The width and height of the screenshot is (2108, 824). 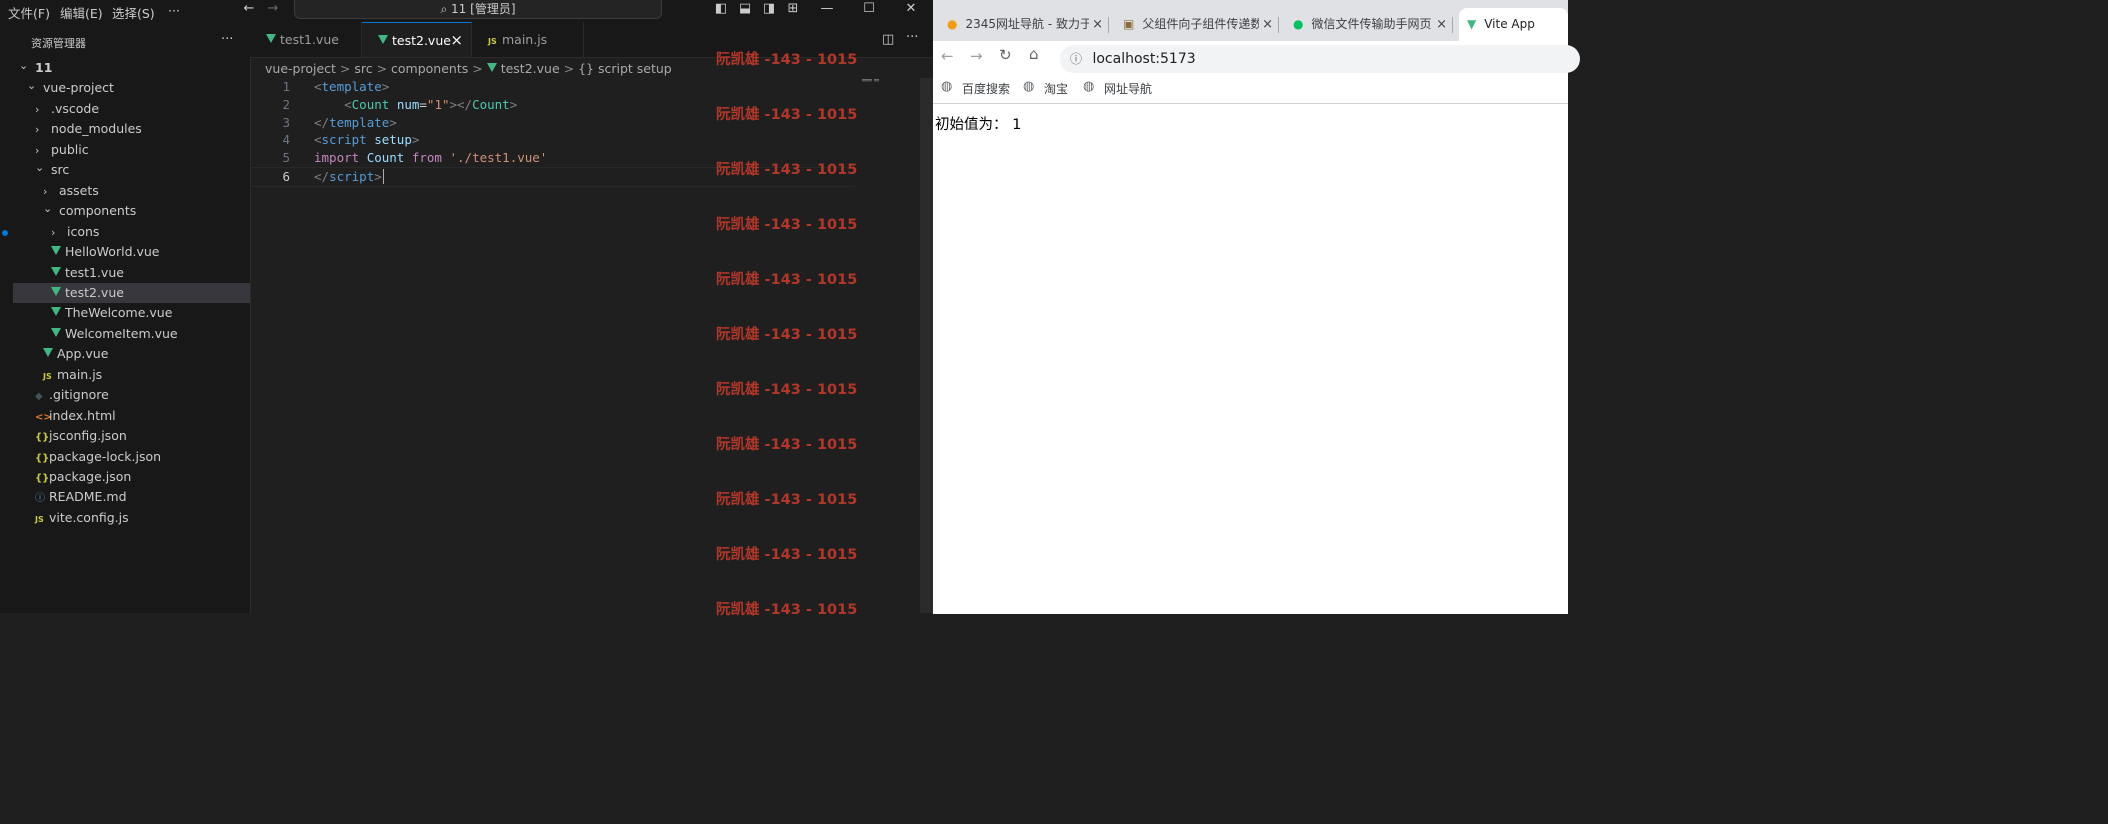 What do you see at coordinates (947, 56) in the screenshot?
I see `back-icon: ←` at bounding box center [947, 56].